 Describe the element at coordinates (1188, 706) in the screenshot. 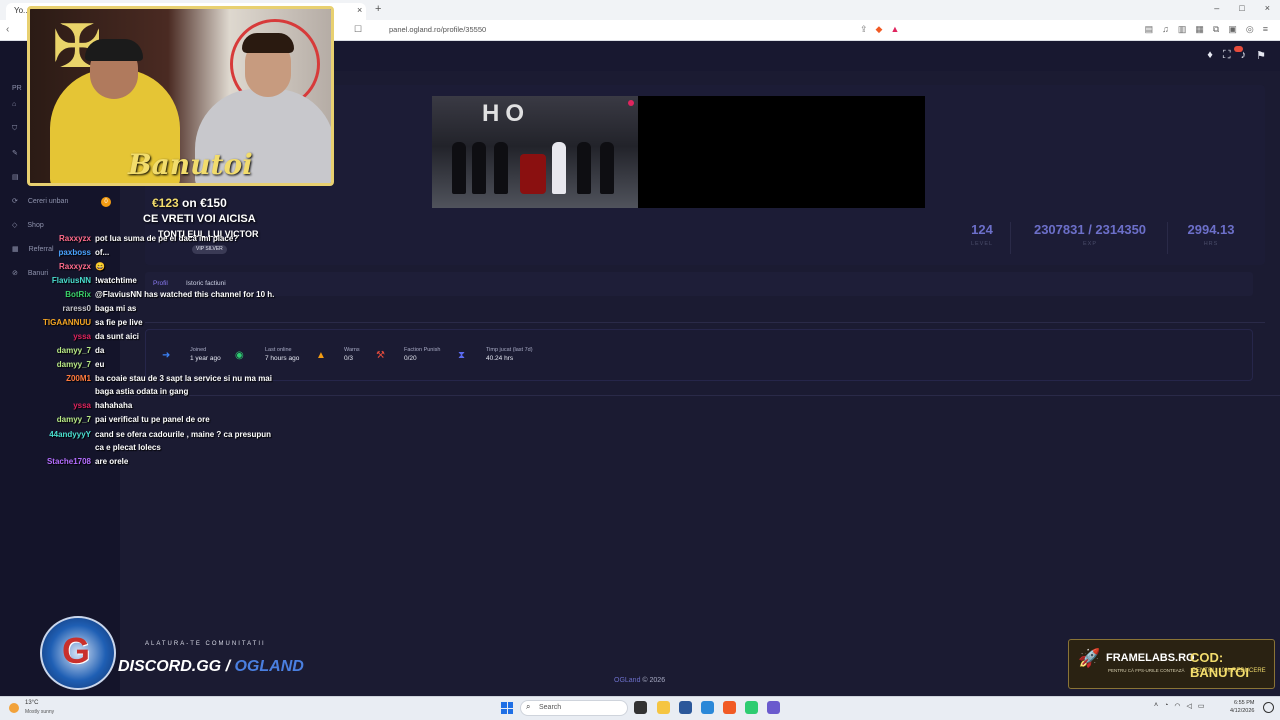

I see `volume-icon: ◁` at that location.